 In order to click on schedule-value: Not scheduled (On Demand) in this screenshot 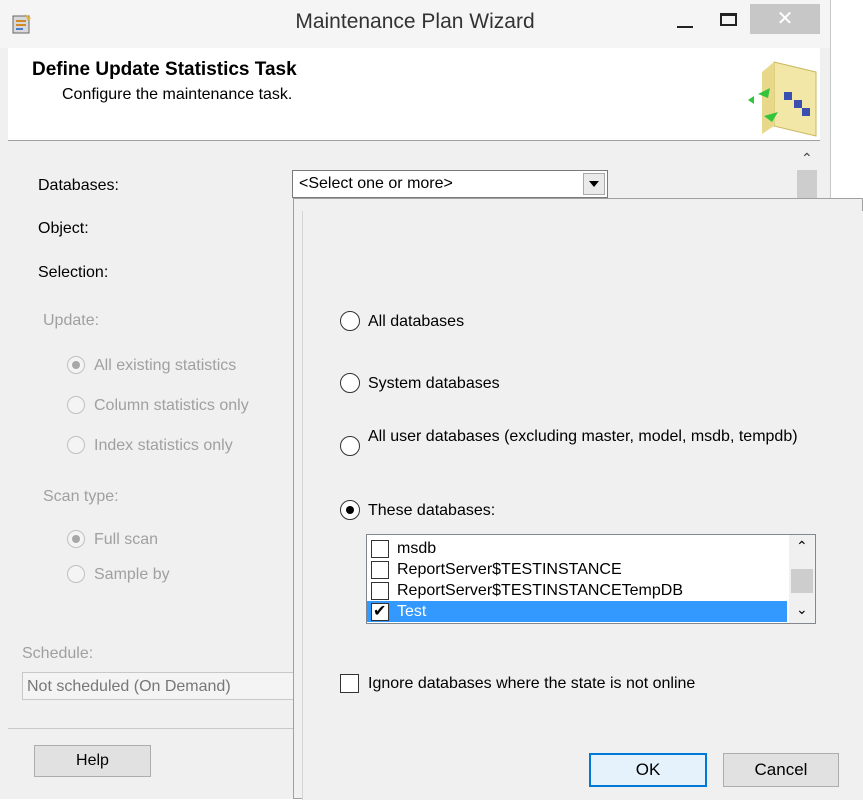, I will do `click(129, 686)`.